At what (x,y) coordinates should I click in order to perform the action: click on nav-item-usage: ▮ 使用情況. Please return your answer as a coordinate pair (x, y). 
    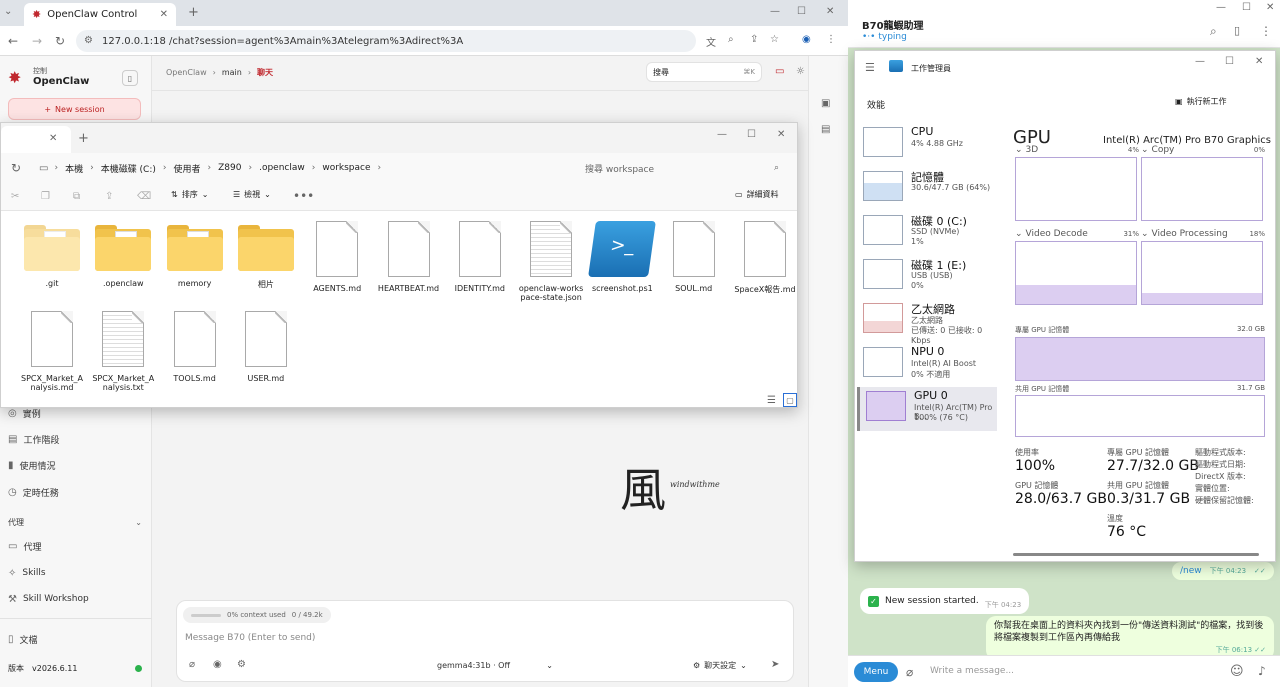
    Looking at the image, I should click on (32, 465).